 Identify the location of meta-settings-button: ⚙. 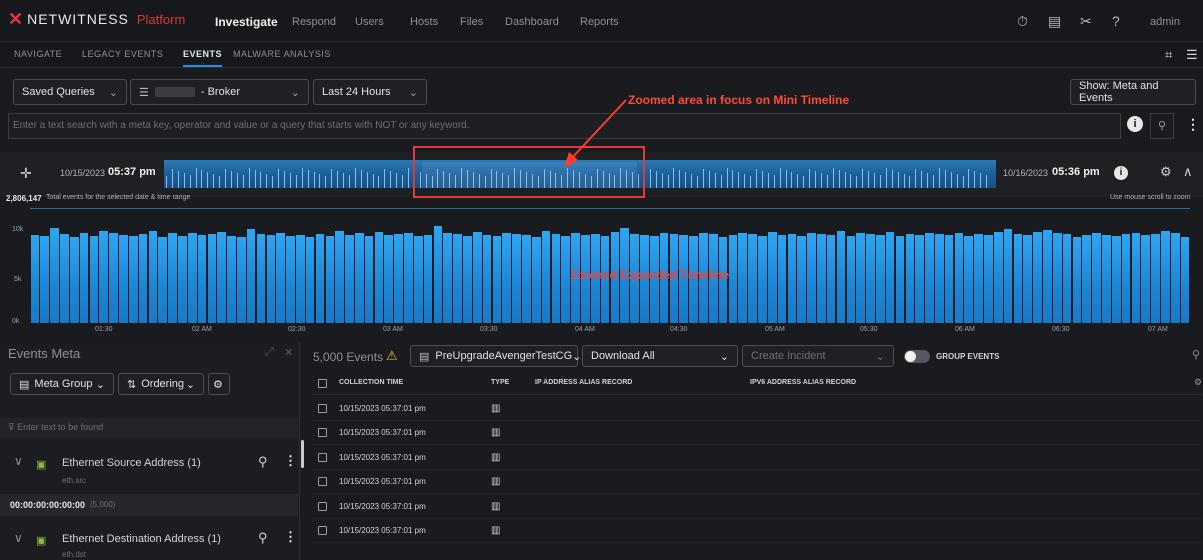
(219, 384).